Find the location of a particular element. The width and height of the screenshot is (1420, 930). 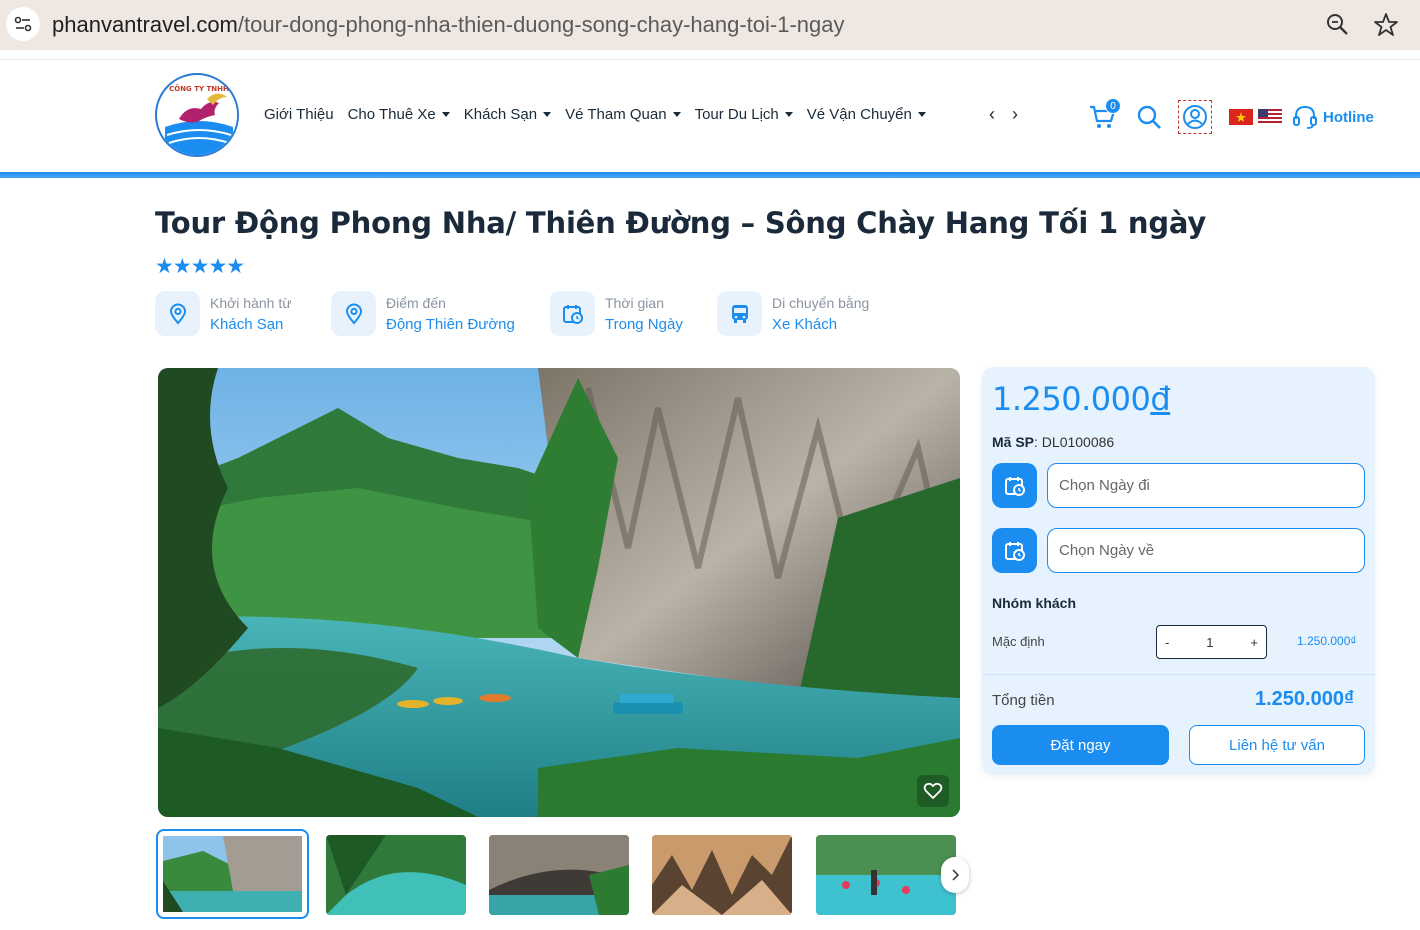

nav-scroll-arrows: ‹ › is located at coordinates (1006, 114).